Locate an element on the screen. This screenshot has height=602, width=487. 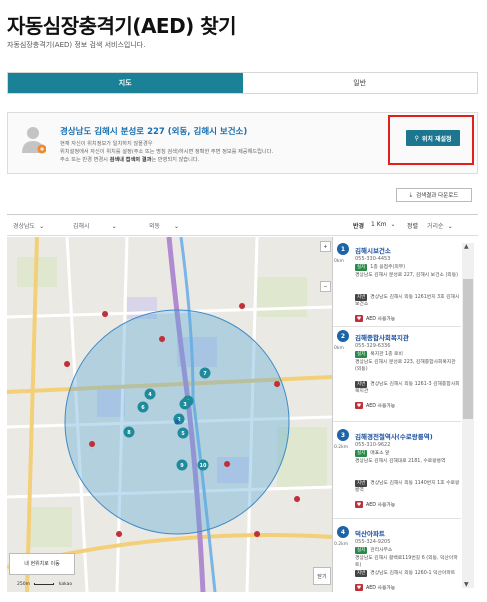
download-results-button: ⤓ 검색결과 다운로드 is located at coordinates (434, 195).